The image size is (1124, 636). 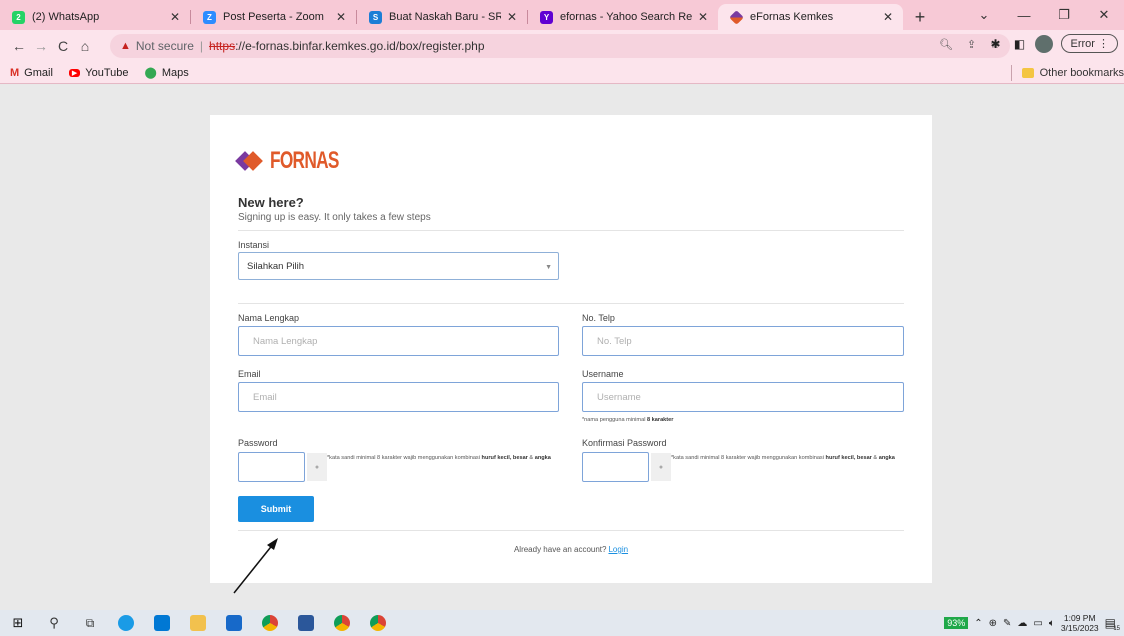 What do you see at coordinates (31, 73) in the screenshot?
I see `bookmark-gmail: M Gmail` at bounding box center [31, 73].